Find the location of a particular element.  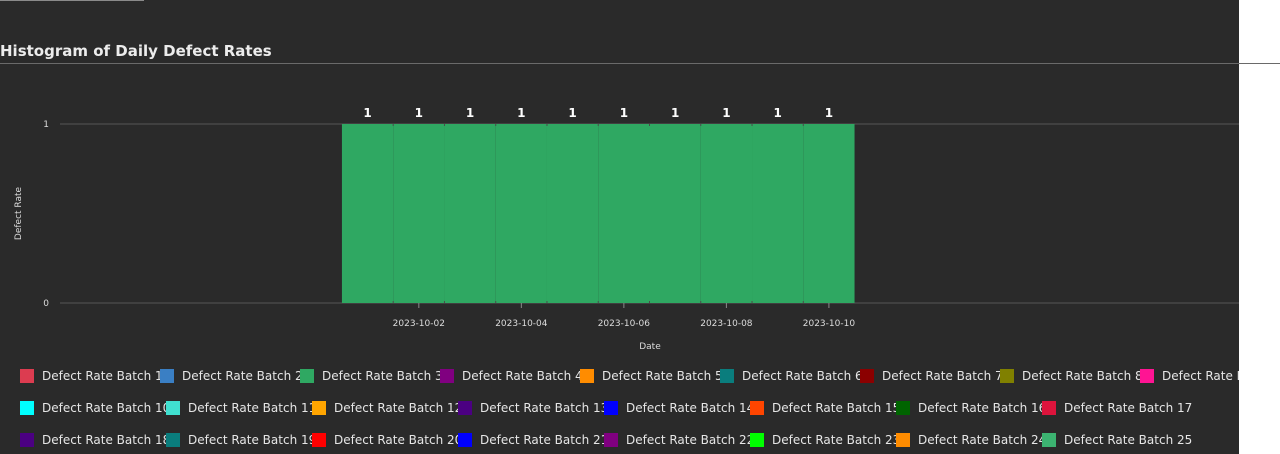

legend-label: Defect Rate Batch 8 is located at coordinates (1082, 376).